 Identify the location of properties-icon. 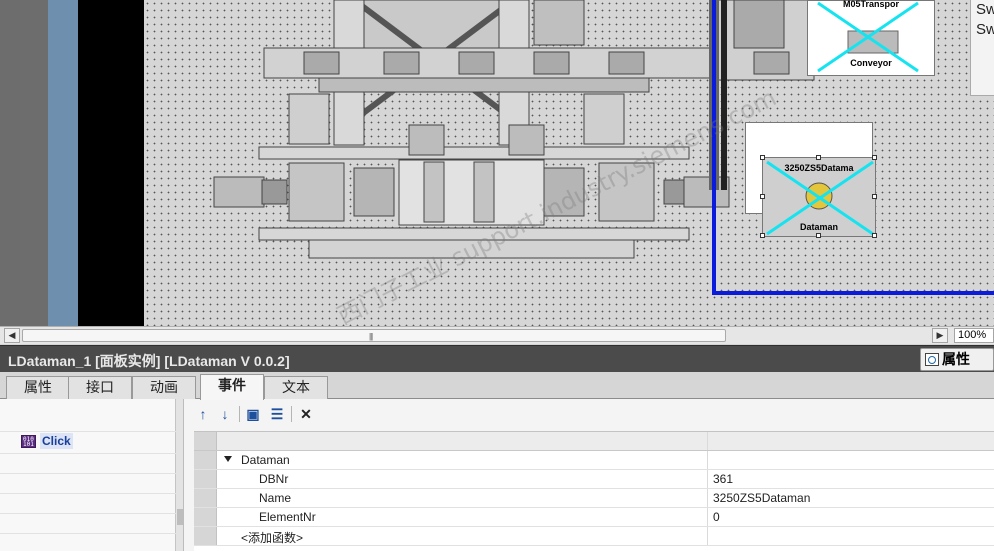
(932, 359).